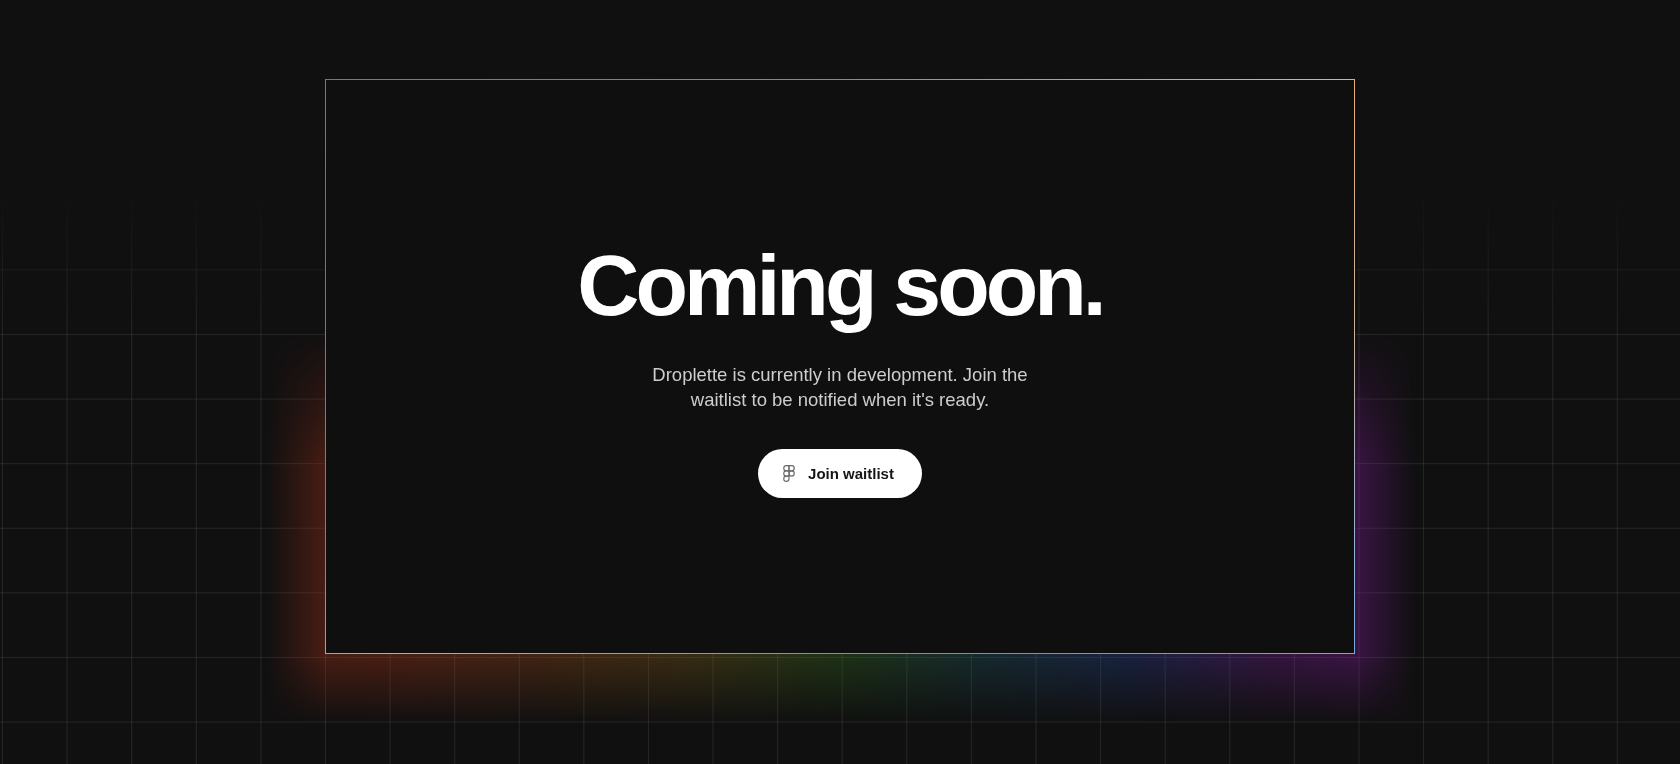 The height and width of the screenshot is (764, 1680). I want to click on join-waitlist-button: Join waitlist, so click(840, 474).